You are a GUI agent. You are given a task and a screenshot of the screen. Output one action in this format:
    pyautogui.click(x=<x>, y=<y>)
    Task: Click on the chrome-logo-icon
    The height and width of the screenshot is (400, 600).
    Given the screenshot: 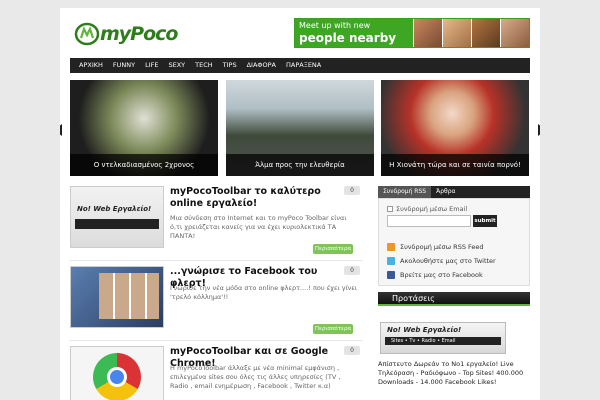 What is the action you would take?
    pyautogui.click(x=117, y=376)
    